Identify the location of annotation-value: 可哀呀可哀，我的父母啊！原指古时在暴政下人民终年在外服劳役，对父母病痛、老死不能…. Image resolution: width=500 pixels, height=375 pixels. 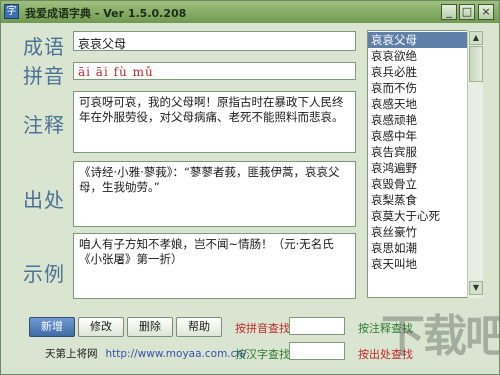
(211, 109).